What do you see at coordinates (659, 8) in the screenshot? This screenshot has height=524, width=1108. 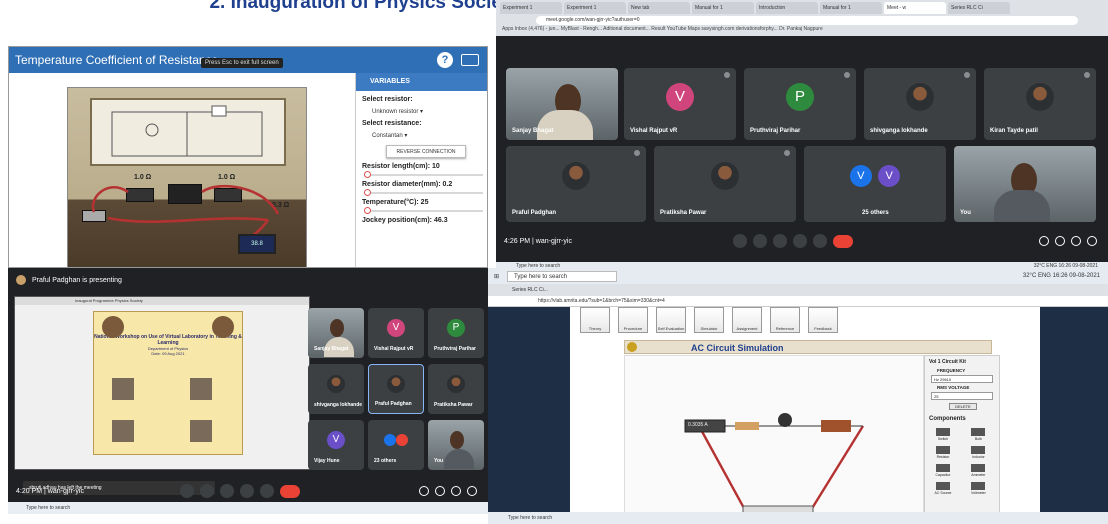 I see `browser-tab: New tab` at bounding box center [659, 8].